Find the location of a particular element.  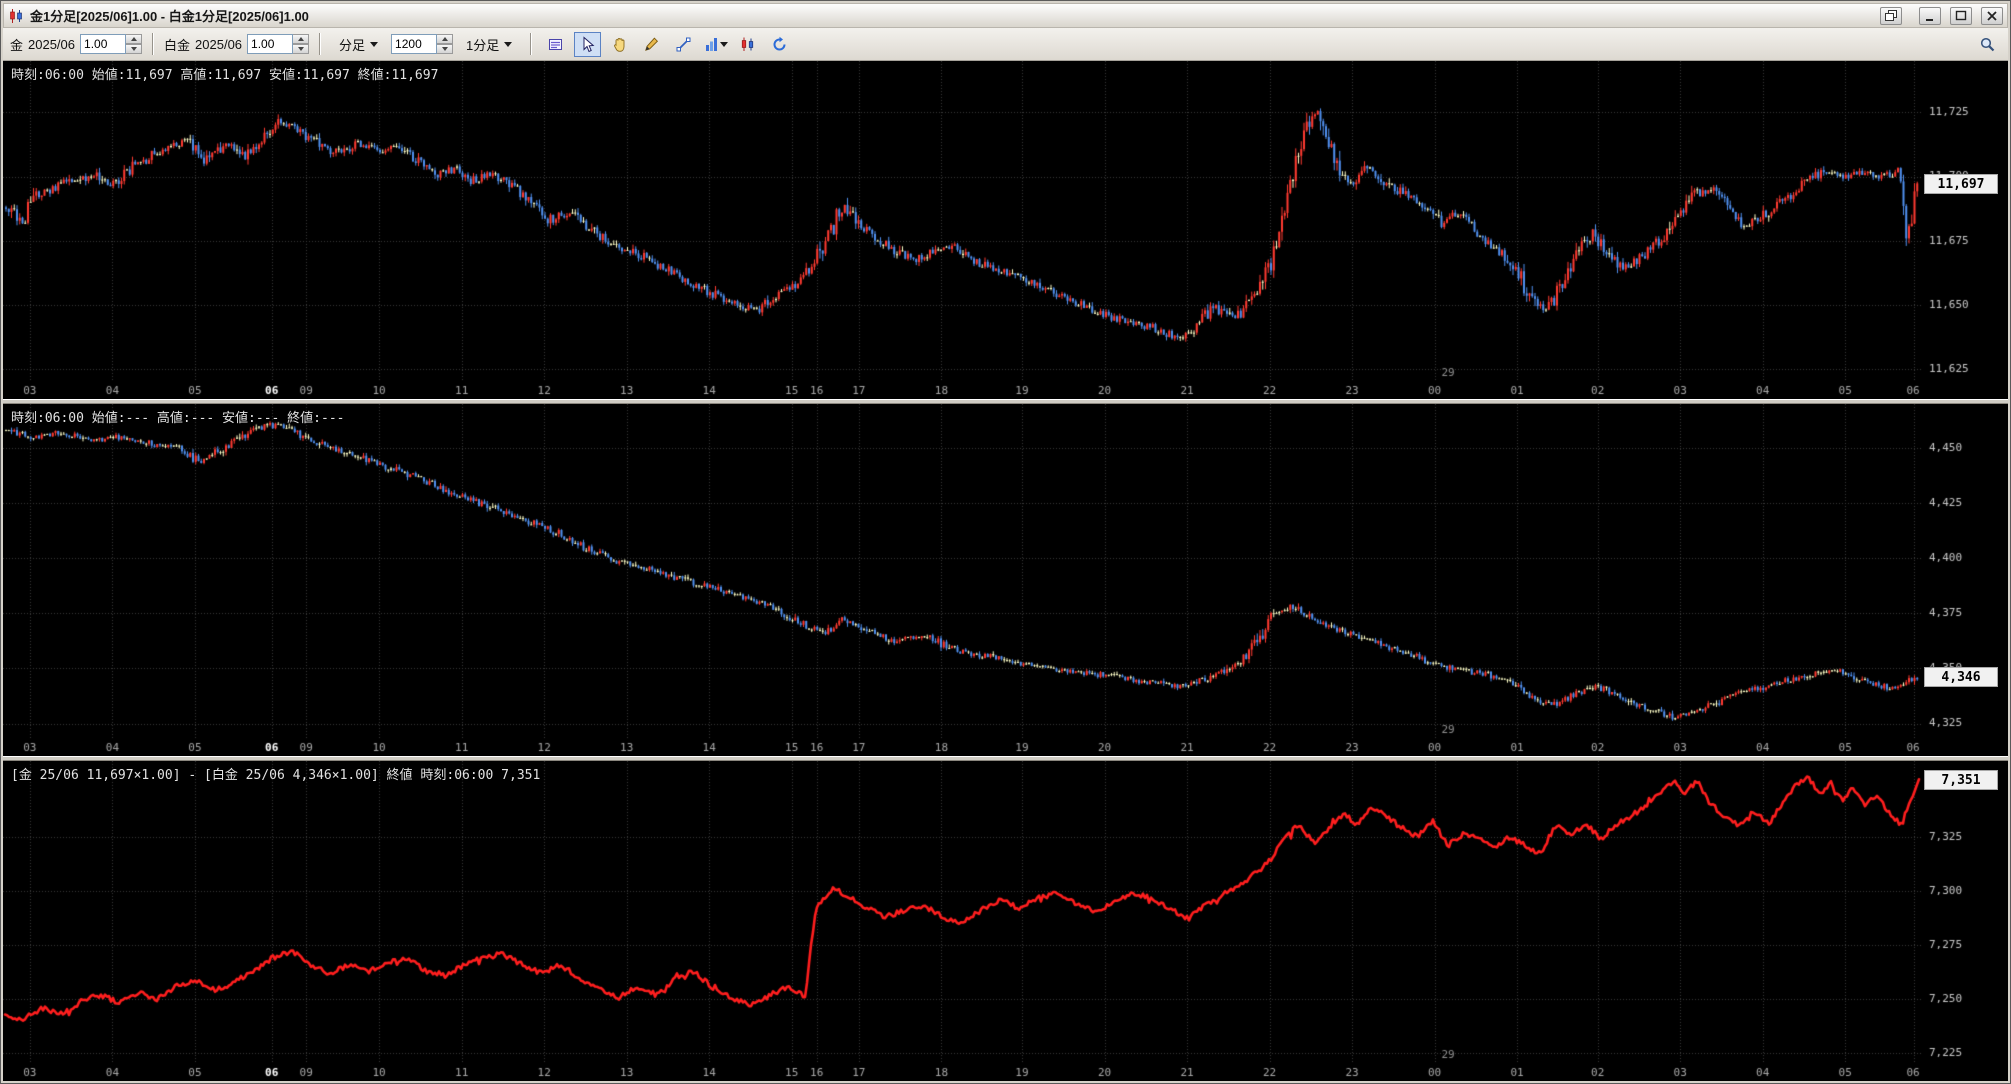

chart-type-button is located at coordinates (715, 44).